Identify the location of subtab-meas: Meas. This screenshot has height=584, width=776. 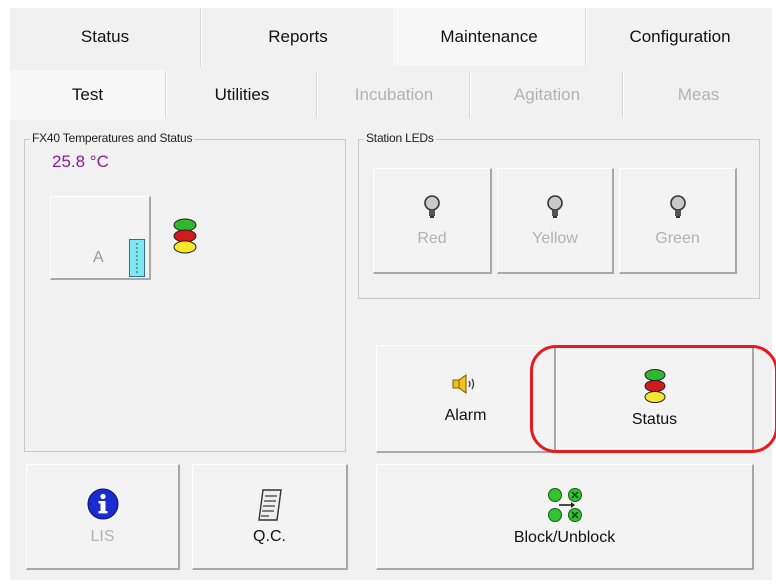
(698, 95).